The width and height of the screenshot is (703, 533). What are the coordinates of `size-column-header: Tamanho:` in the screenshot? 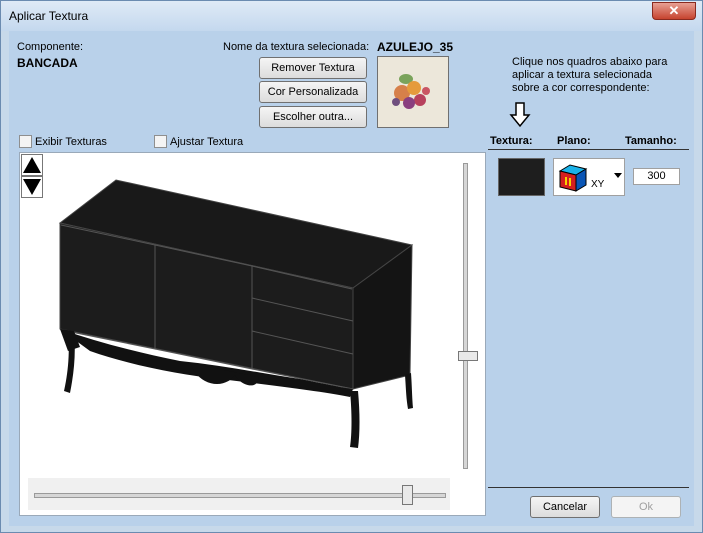 It's located at (651, 141).